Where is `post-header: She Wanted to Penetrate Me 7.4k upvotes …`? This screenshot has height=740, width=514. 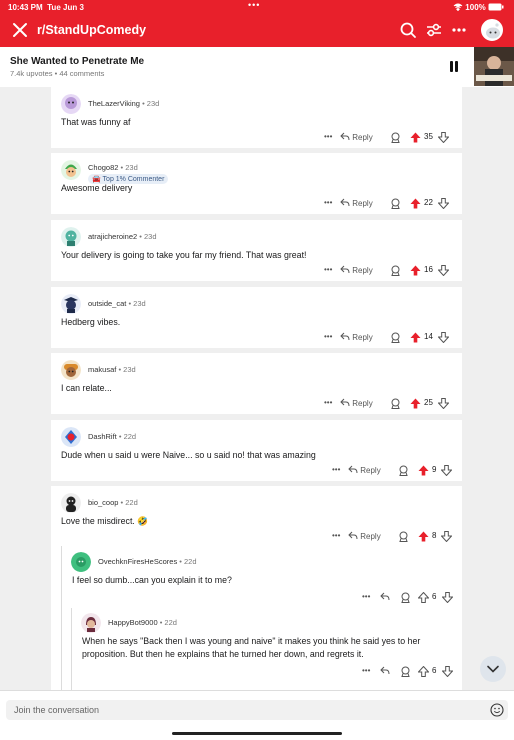 post-header: She Wanted to Penetrate Me 7.4k upvotes … is located at coordinates (257, 67).